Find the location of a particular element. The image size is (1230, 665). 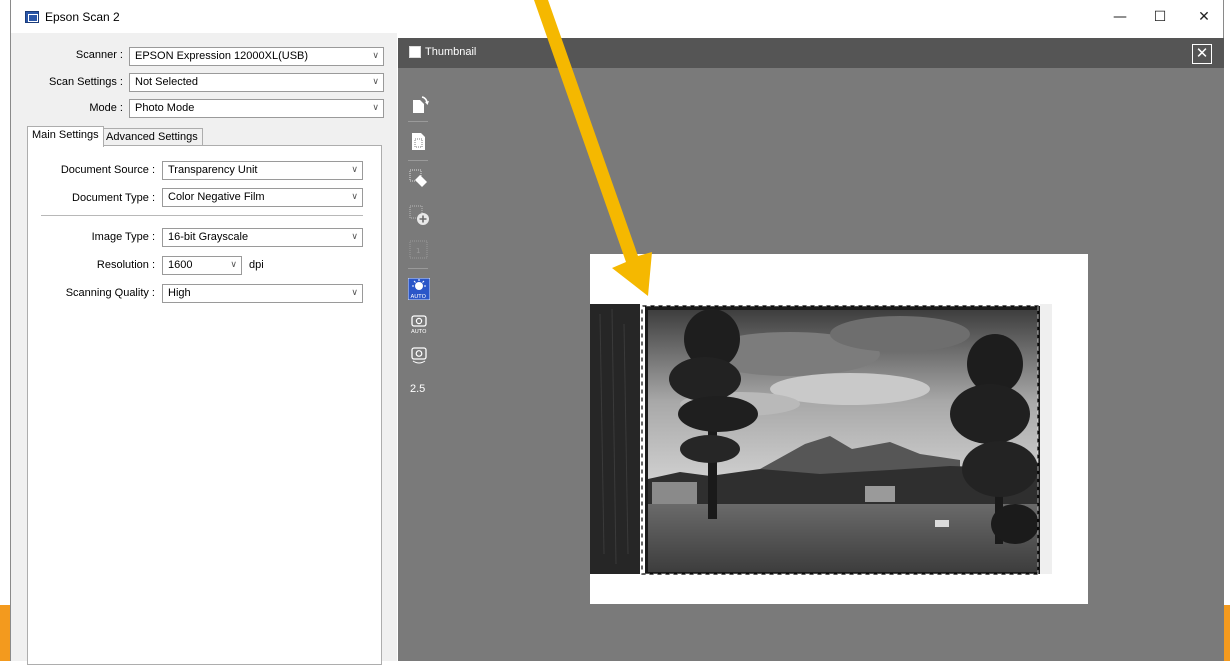

auto-exposure-icon: AUTO is located at coordinates (419, 289).